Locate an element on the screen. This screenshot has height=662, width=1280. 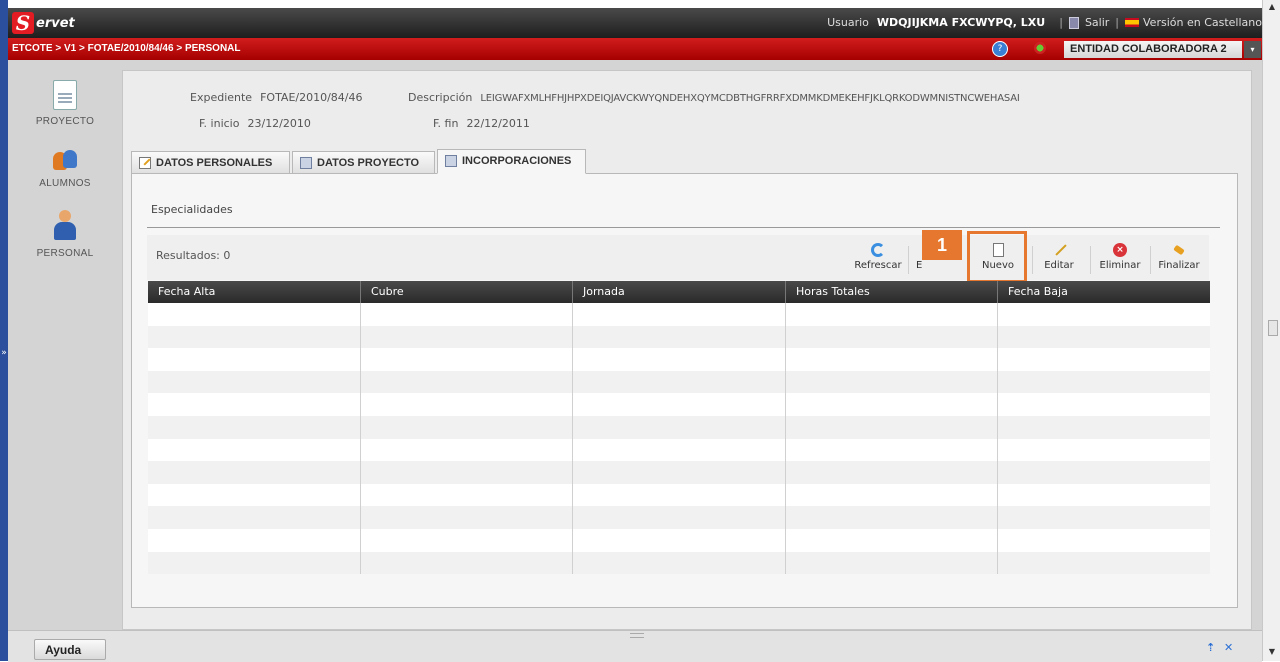
vertical-scrollbar: ▲ ▼ is located at coordinates (1271, 330).